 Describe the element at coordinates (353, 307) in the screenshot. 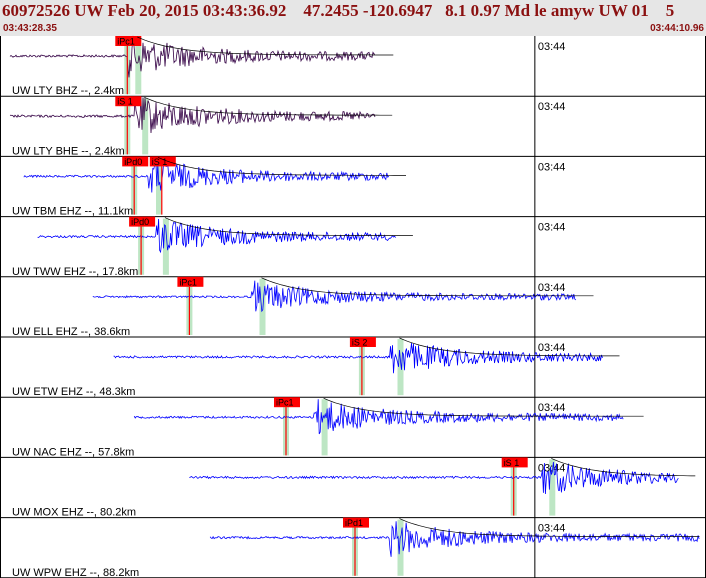

I see `channel-row: 03:44 iPc1 UW ELL EHZ --, 38.6km` at that location.